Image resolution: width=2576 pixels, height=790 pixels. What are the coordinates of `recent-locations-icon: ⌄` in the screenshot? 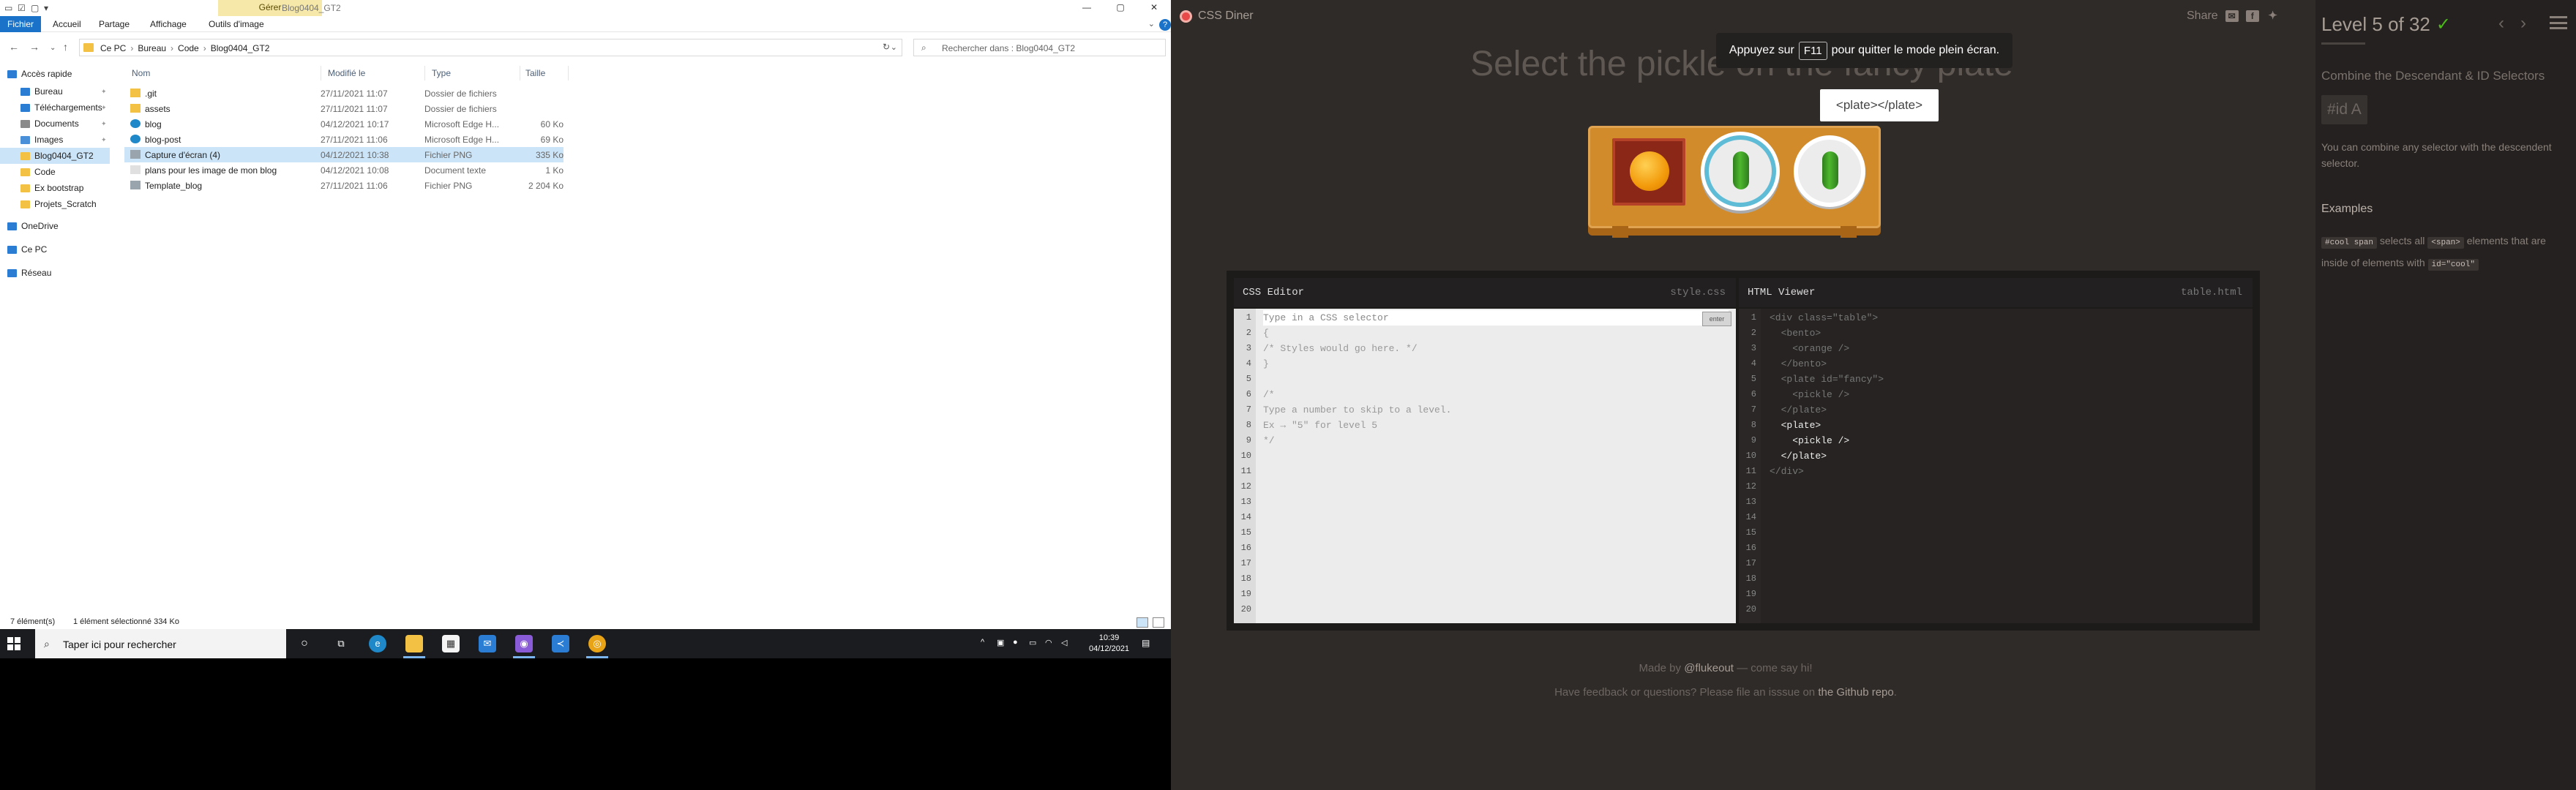 It's located at (53, 48).